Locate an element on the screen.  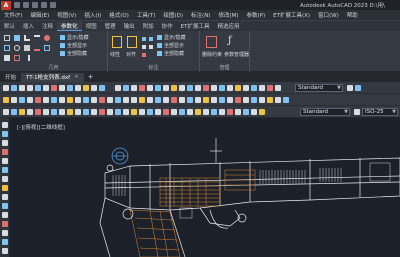
convert-icon is located at coordinates (151, 39).